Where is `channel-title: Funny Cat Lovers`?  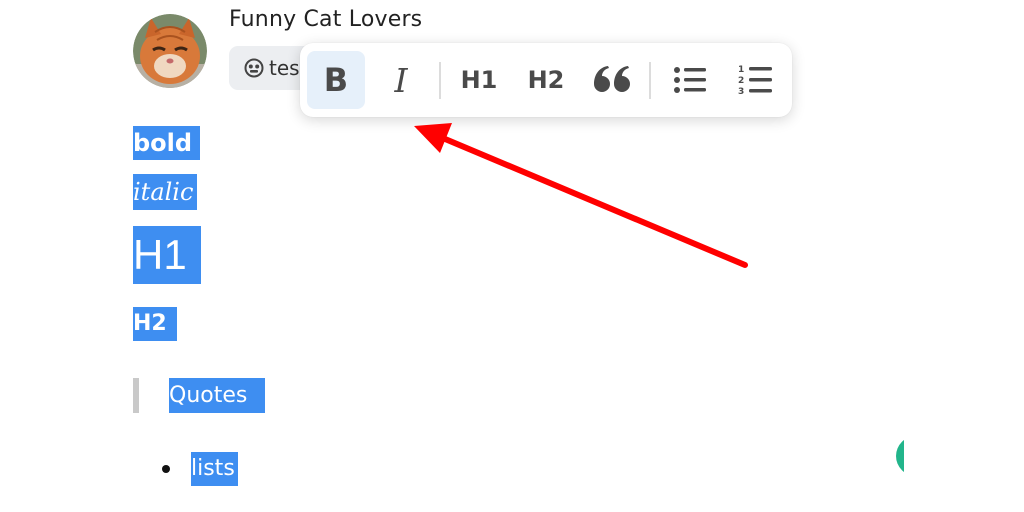 channel-title: Funny Cat Lovers is located at coordinates (326, 19).